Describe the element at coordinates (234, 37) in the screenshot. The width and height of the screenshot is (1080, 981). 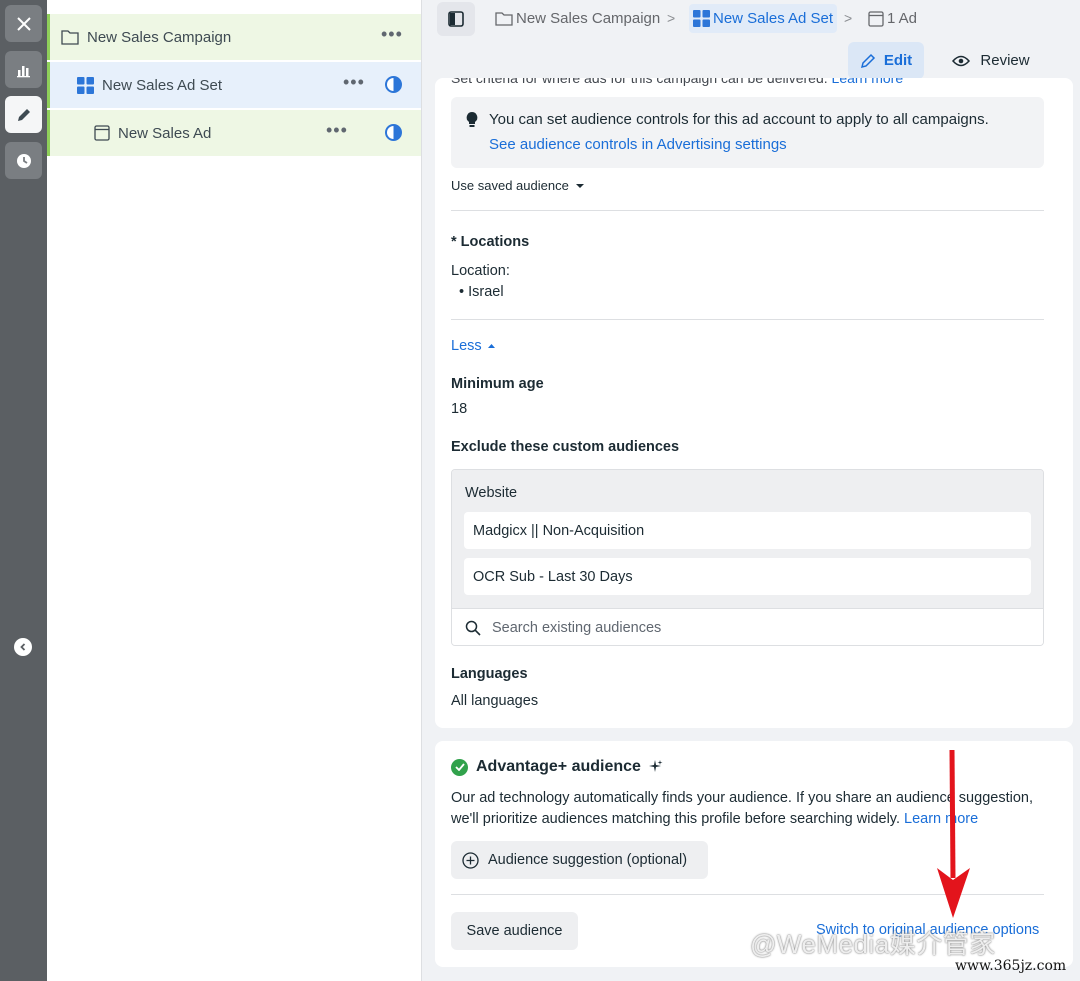
I see `tree-item-campaign: New Sales Campaign •••` at that location.